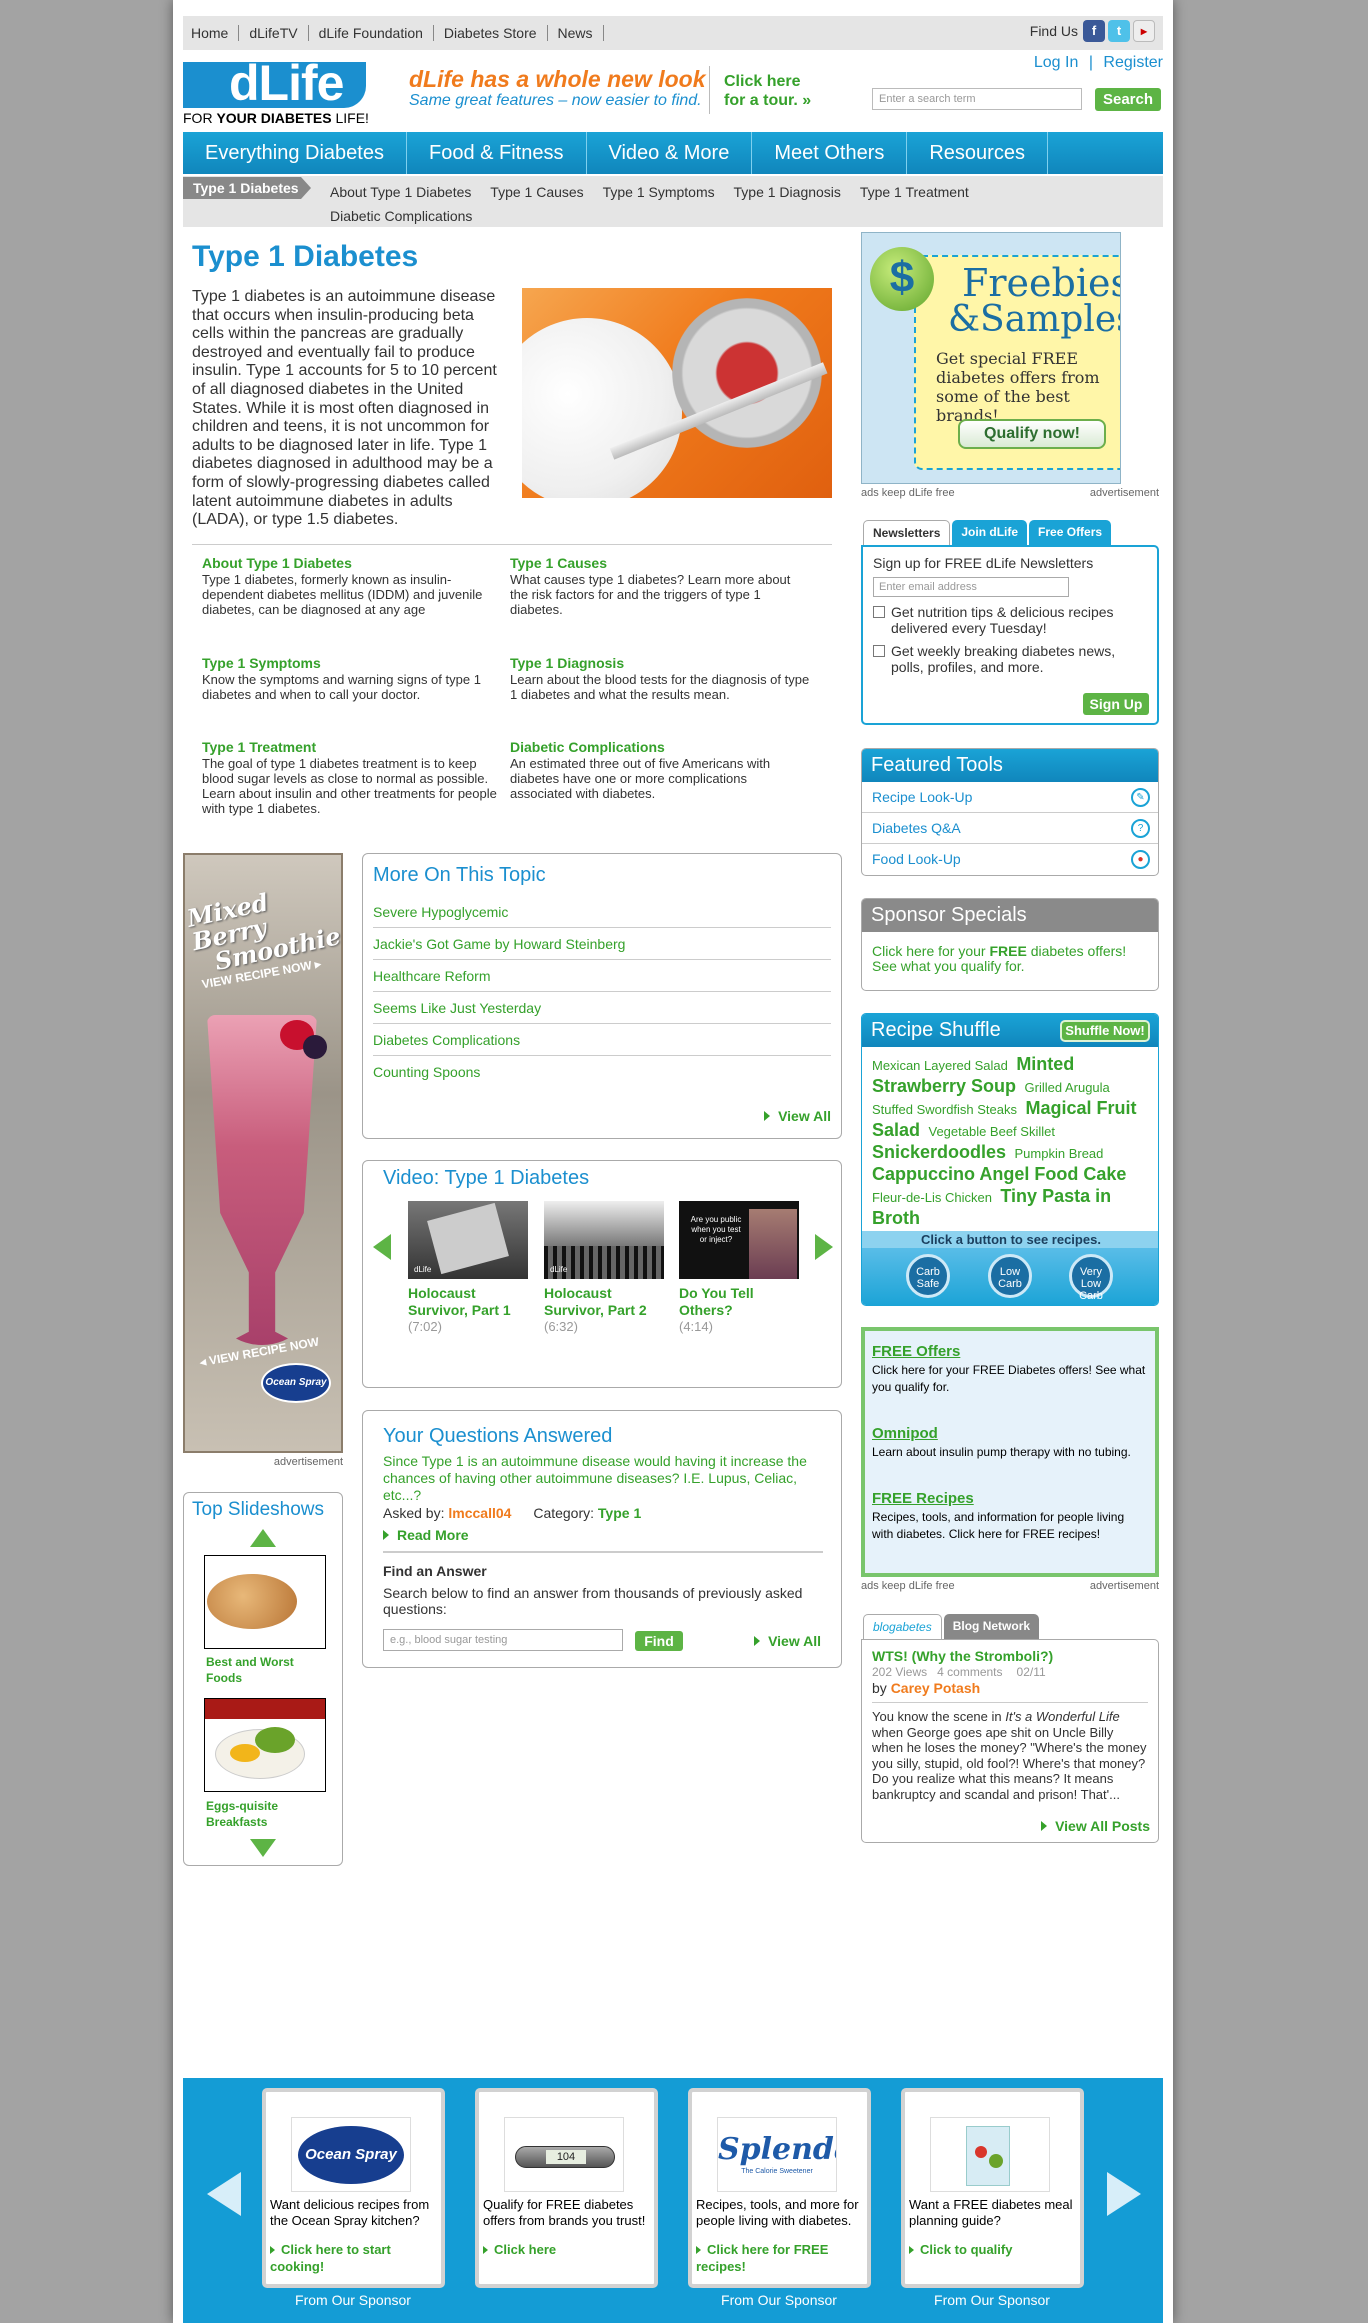  Describe the element at coordinates (914, 192) in the screenshot. I see `subnav-treatment: Type 1 Treatment` at that location.